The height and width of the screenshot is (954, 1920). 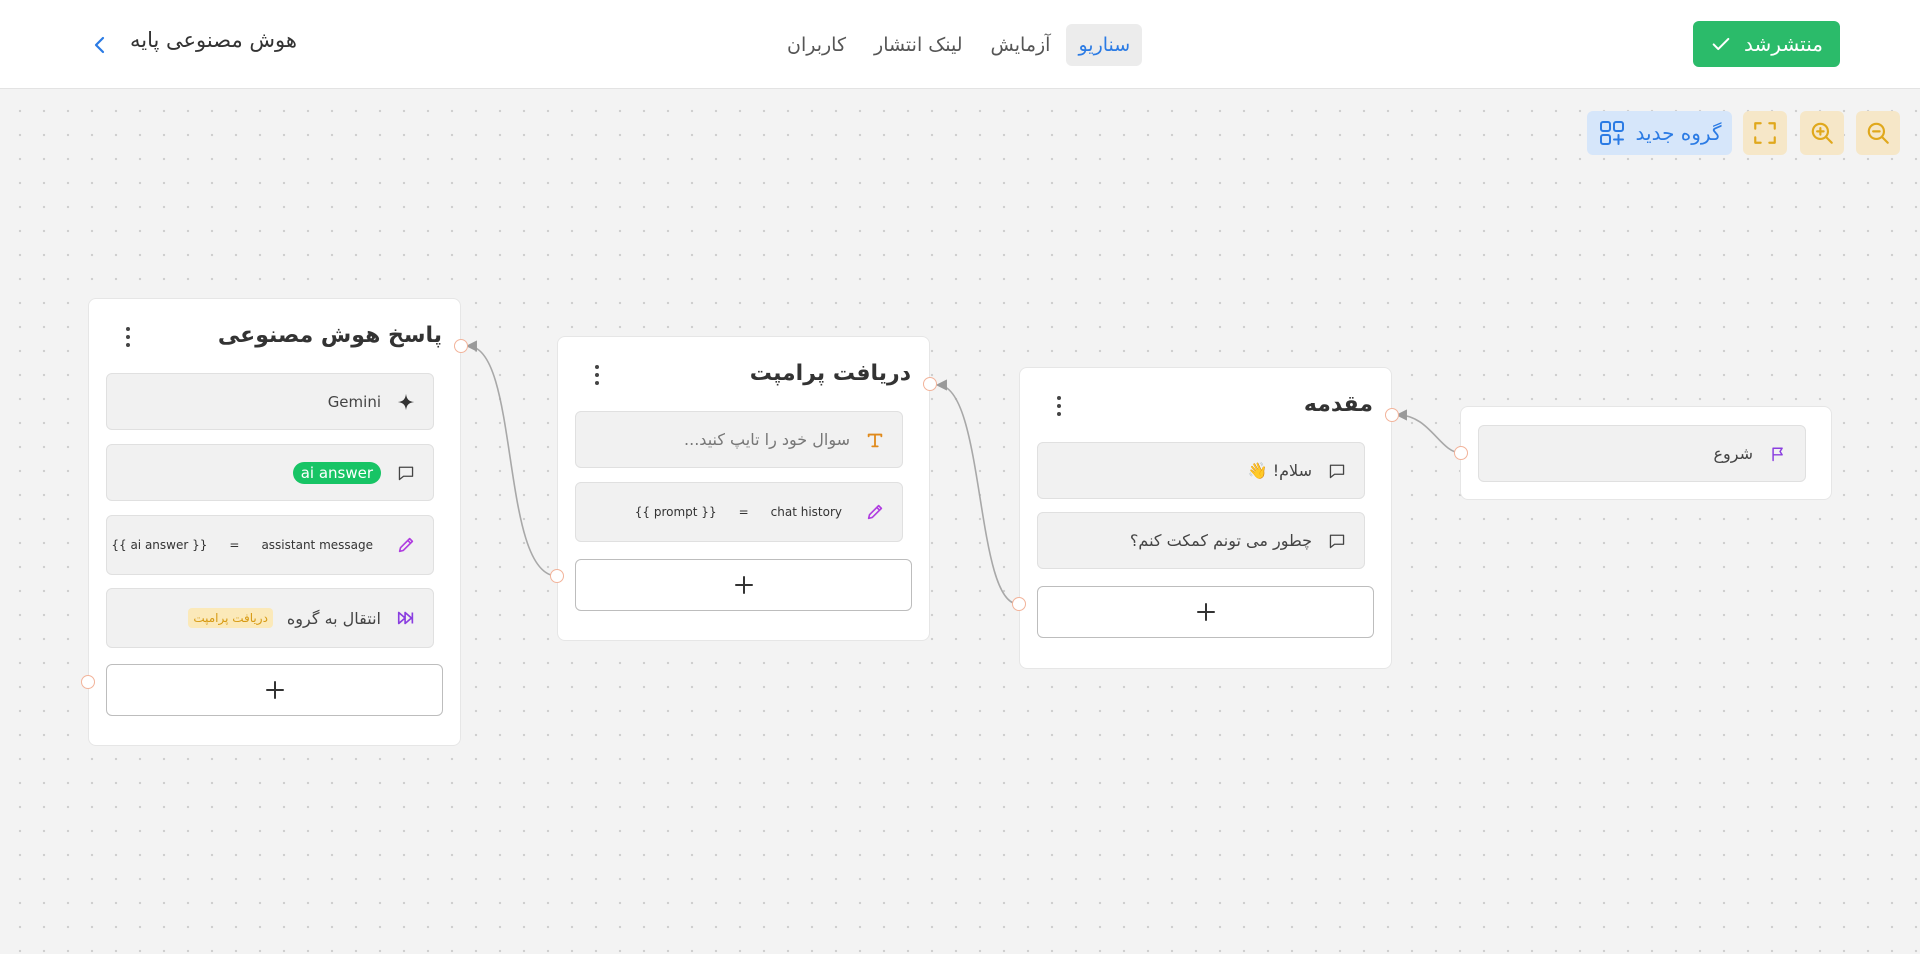 I want to click on port-start-out, so click(x=1461, y=453).